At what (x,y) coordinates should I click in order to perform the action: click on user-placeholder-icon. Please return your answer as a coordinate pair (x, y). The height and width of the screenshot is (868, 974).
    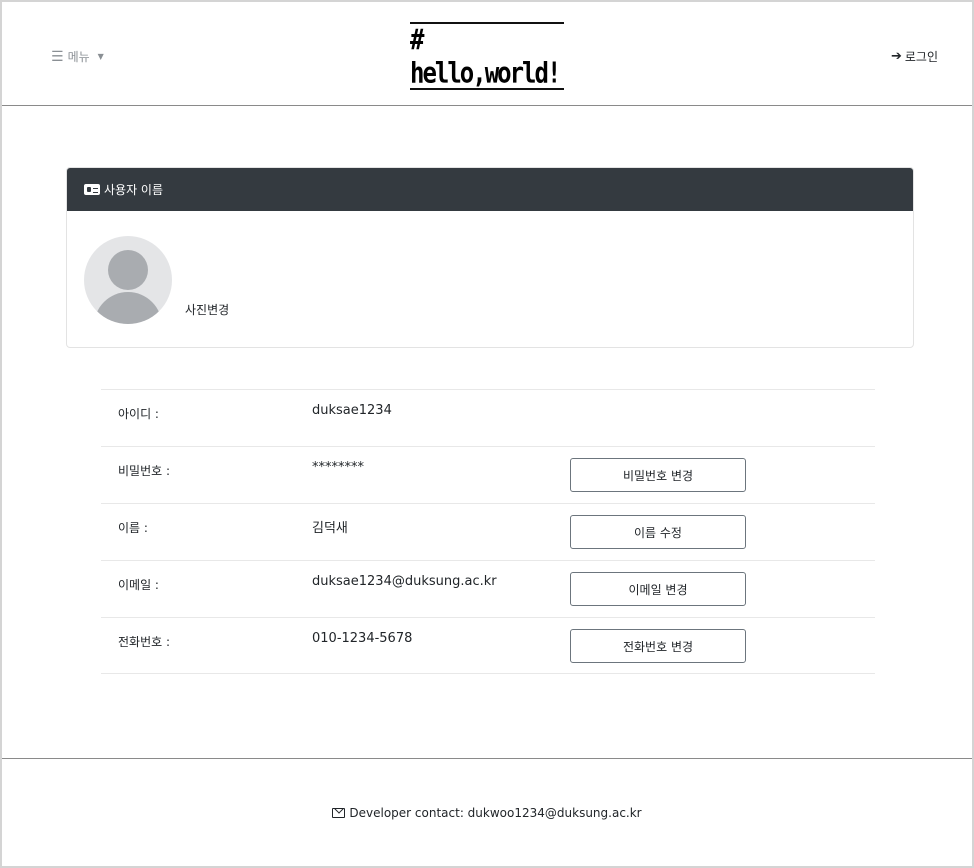
    Looking at the image, I should click on (128, 280).